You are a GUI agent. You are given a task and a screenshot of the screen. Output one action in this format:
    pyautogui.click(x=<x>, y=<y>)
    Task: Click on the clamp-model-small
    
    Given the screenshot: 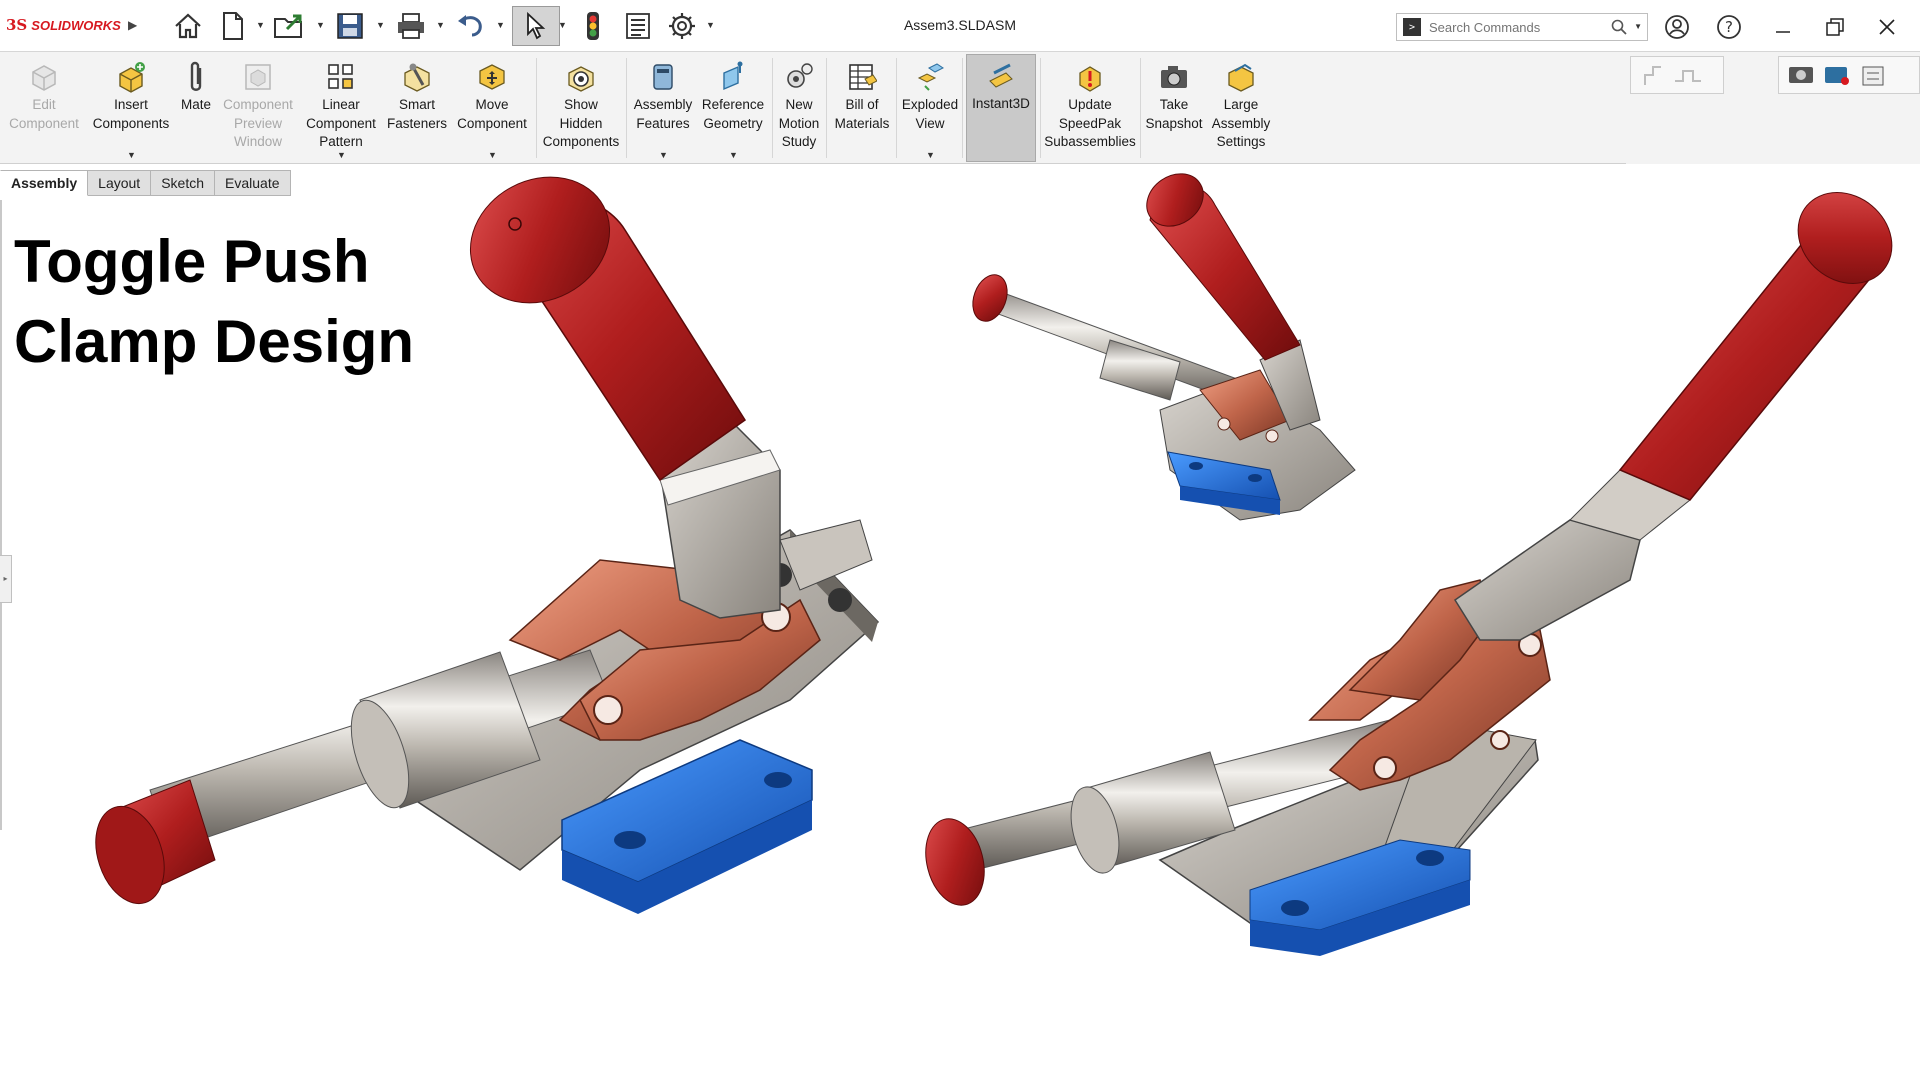 What is the action you would take?
    pyautogui.click(x=1161, y=342)
    